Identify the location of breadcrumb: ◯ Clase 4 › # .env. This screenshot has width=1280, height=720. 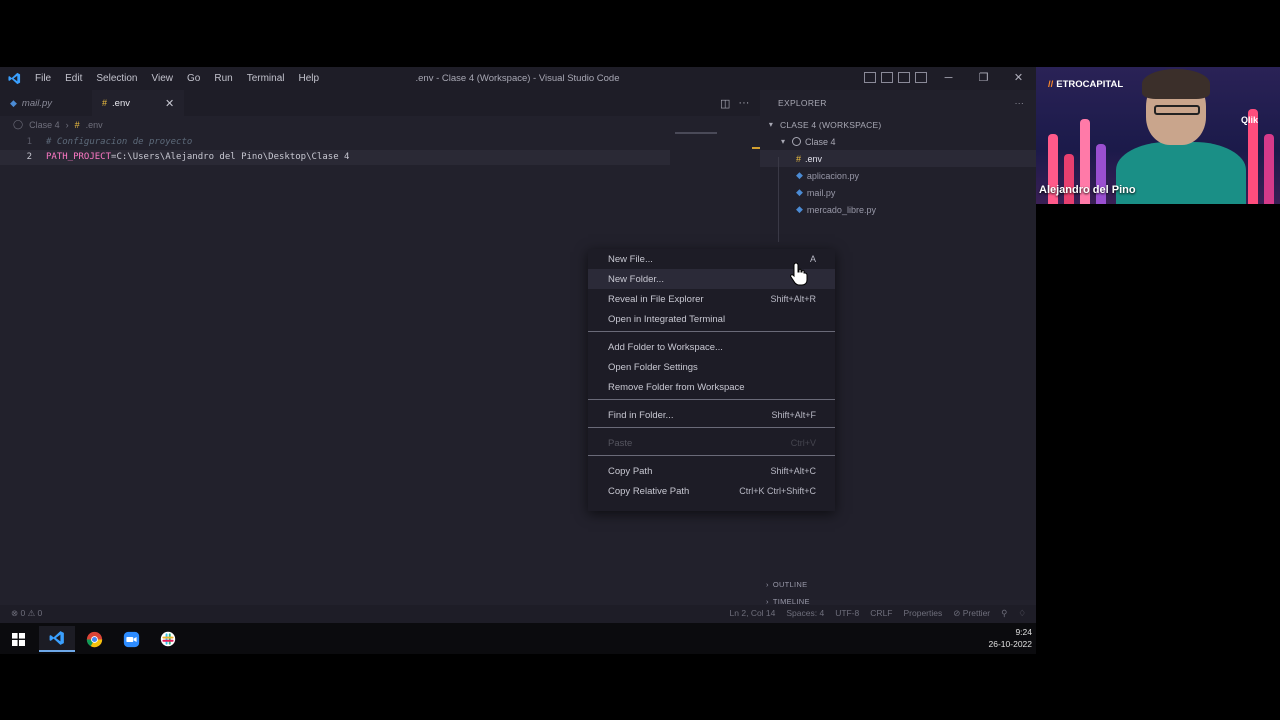
(58, 124).